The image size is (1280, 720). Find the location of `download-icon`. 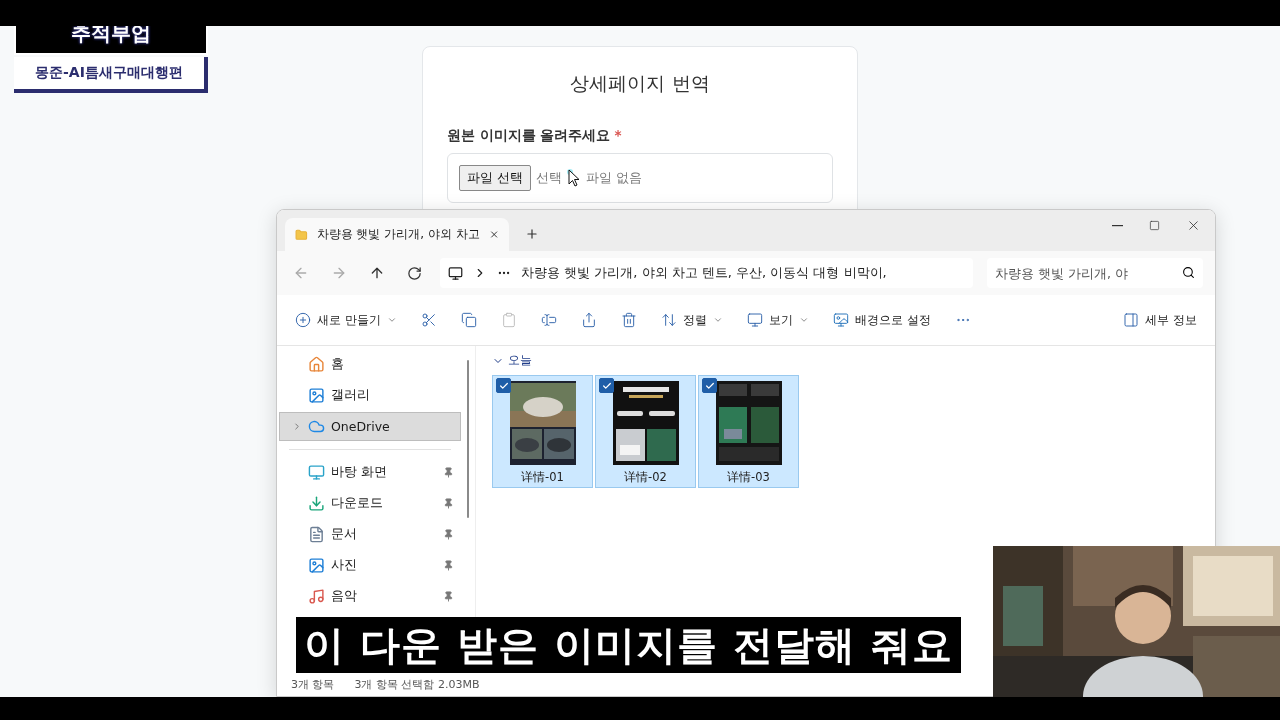

download-icon is located at coordinates (316, 503).